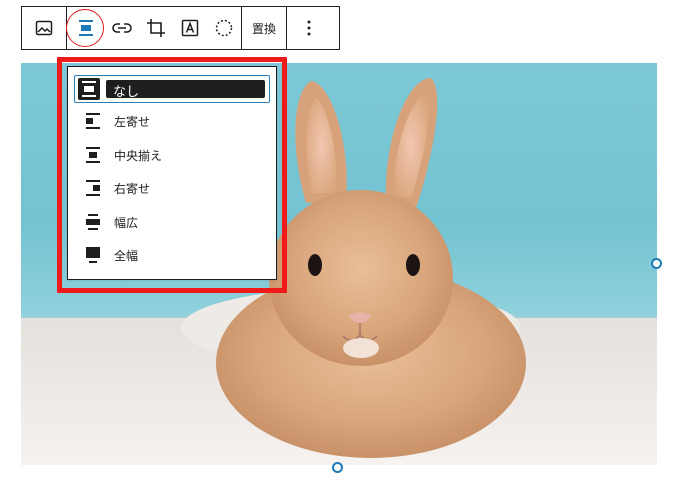 This screenshot has width=680, height=477. Describe the element at coordinates (337, 467) in the screenshot. I see `resize-handle-bottom` at that location.